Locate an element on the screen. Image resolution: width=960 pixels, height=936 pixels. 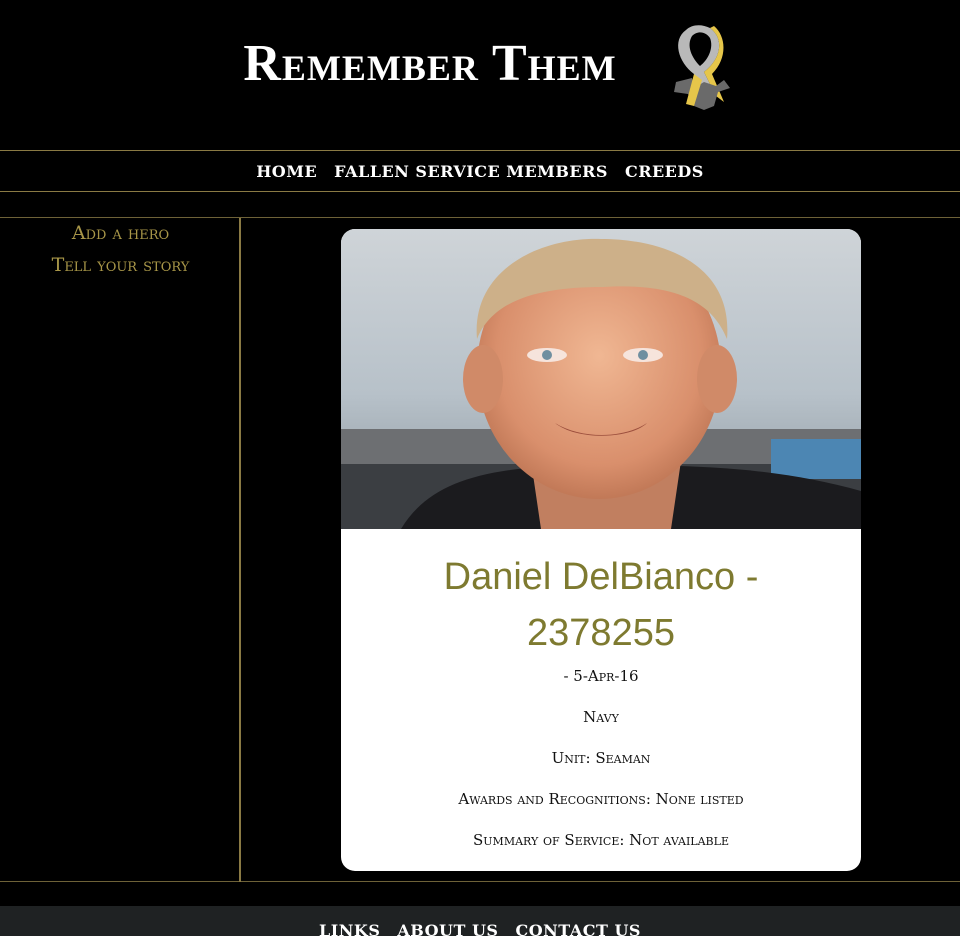
footer-about-us: ABOUT US is located at coordinates (447, 928).